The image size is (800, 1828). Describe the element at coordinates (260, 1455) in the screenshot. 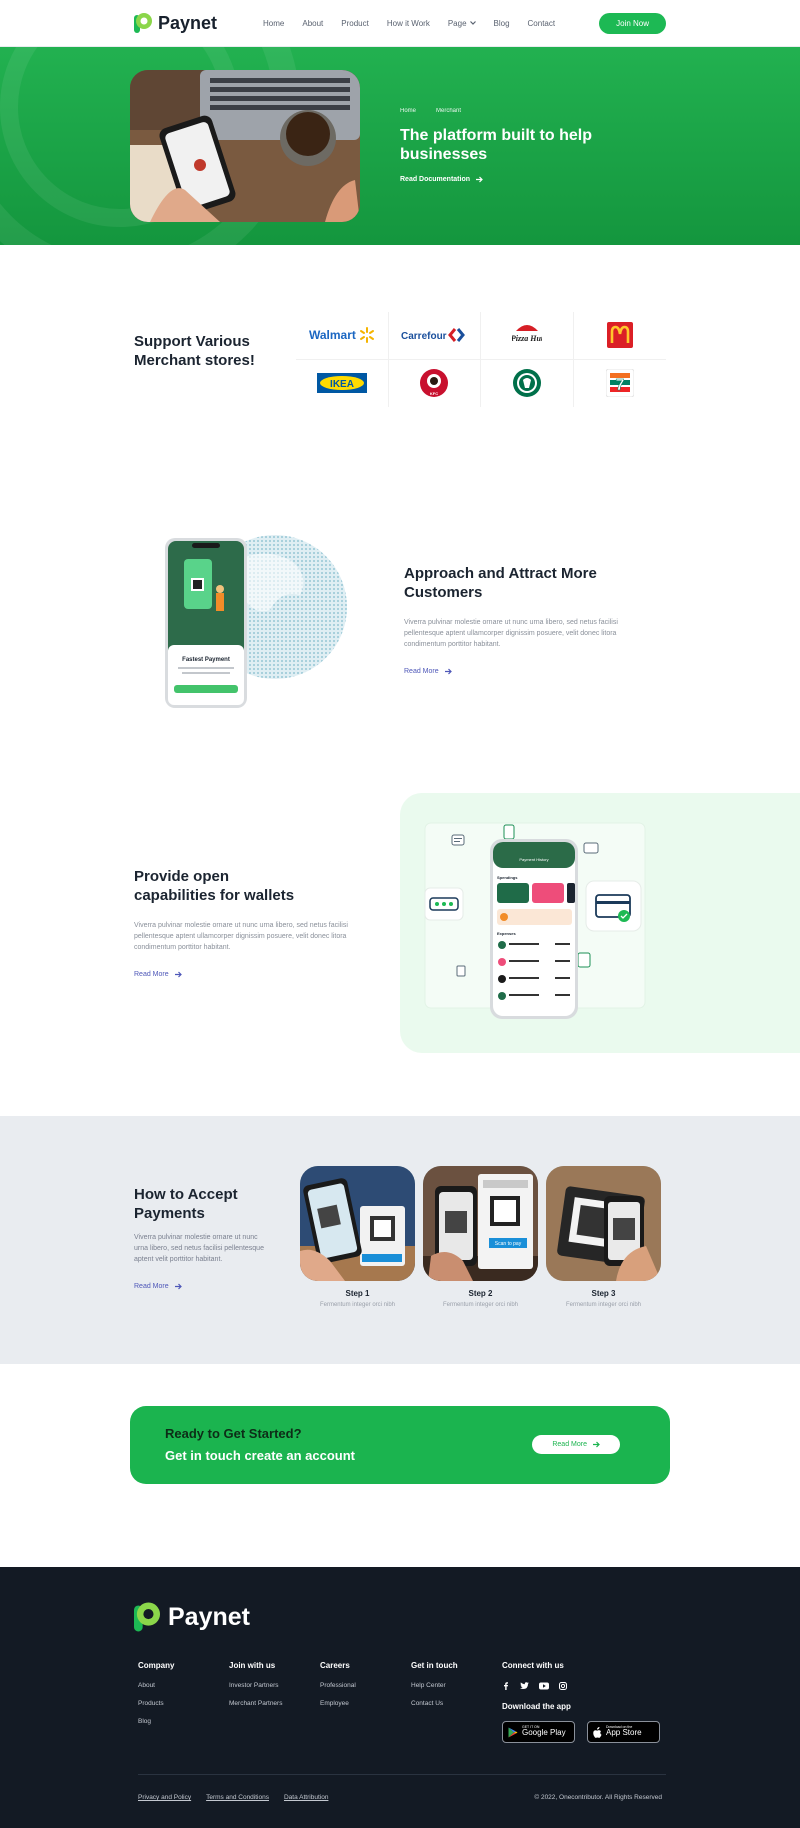

I see `cta-subheading: Get in touch create an account` at that location.